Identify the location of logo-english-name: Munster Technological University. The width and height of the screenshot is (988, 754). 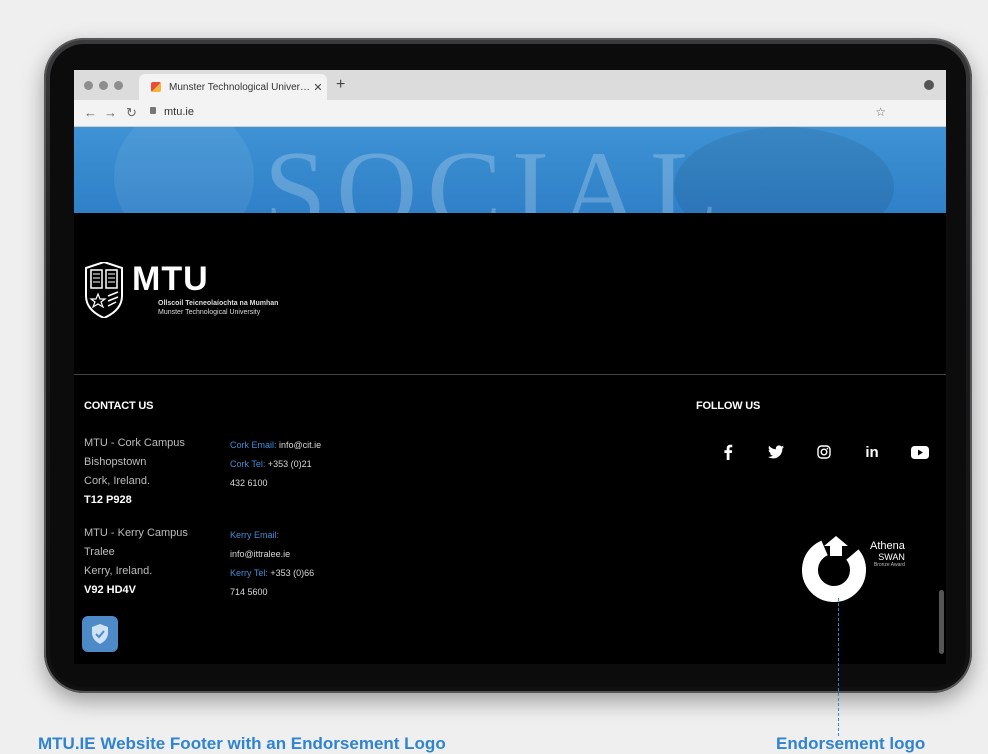
(209, 312).